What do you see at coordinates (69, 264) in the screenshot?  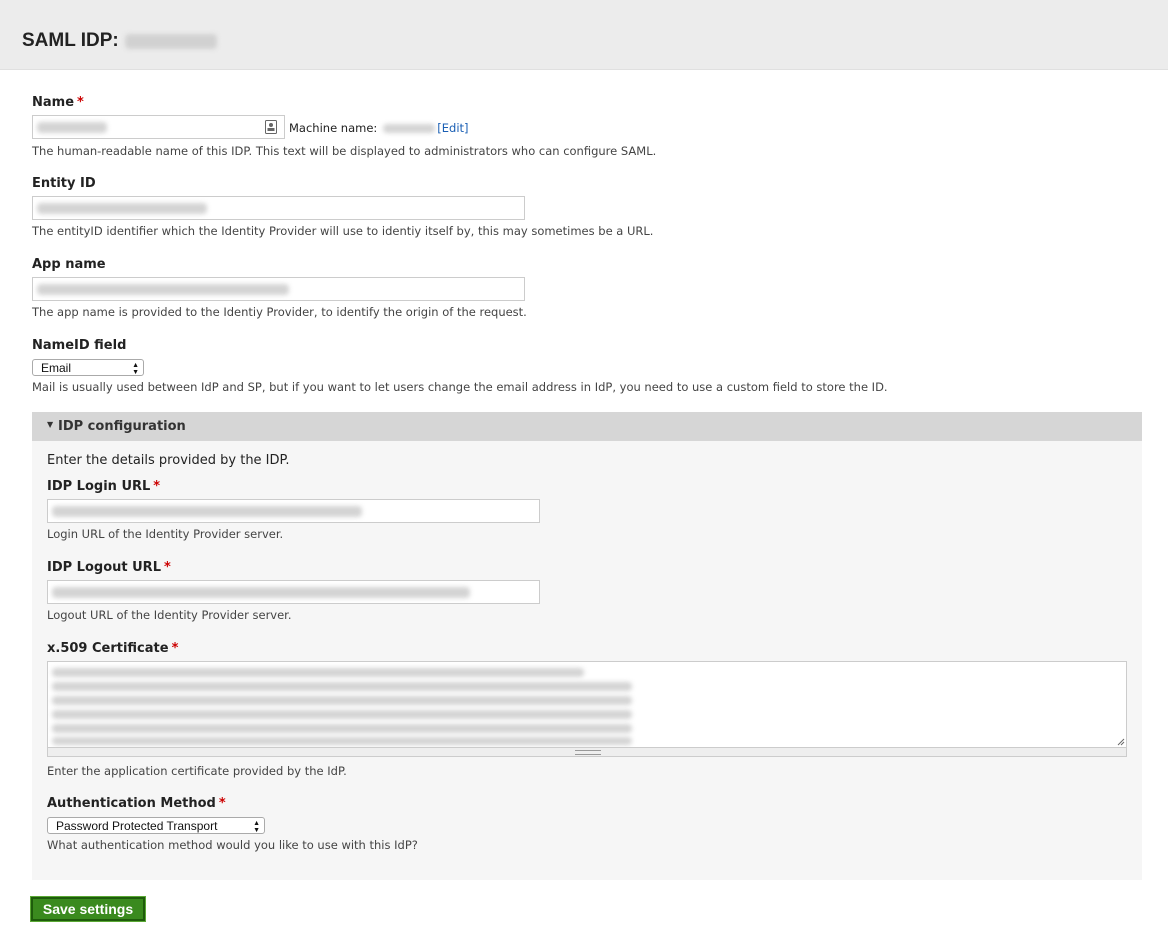 I see `app-name-label: App name` at bounding box center [69, 264].